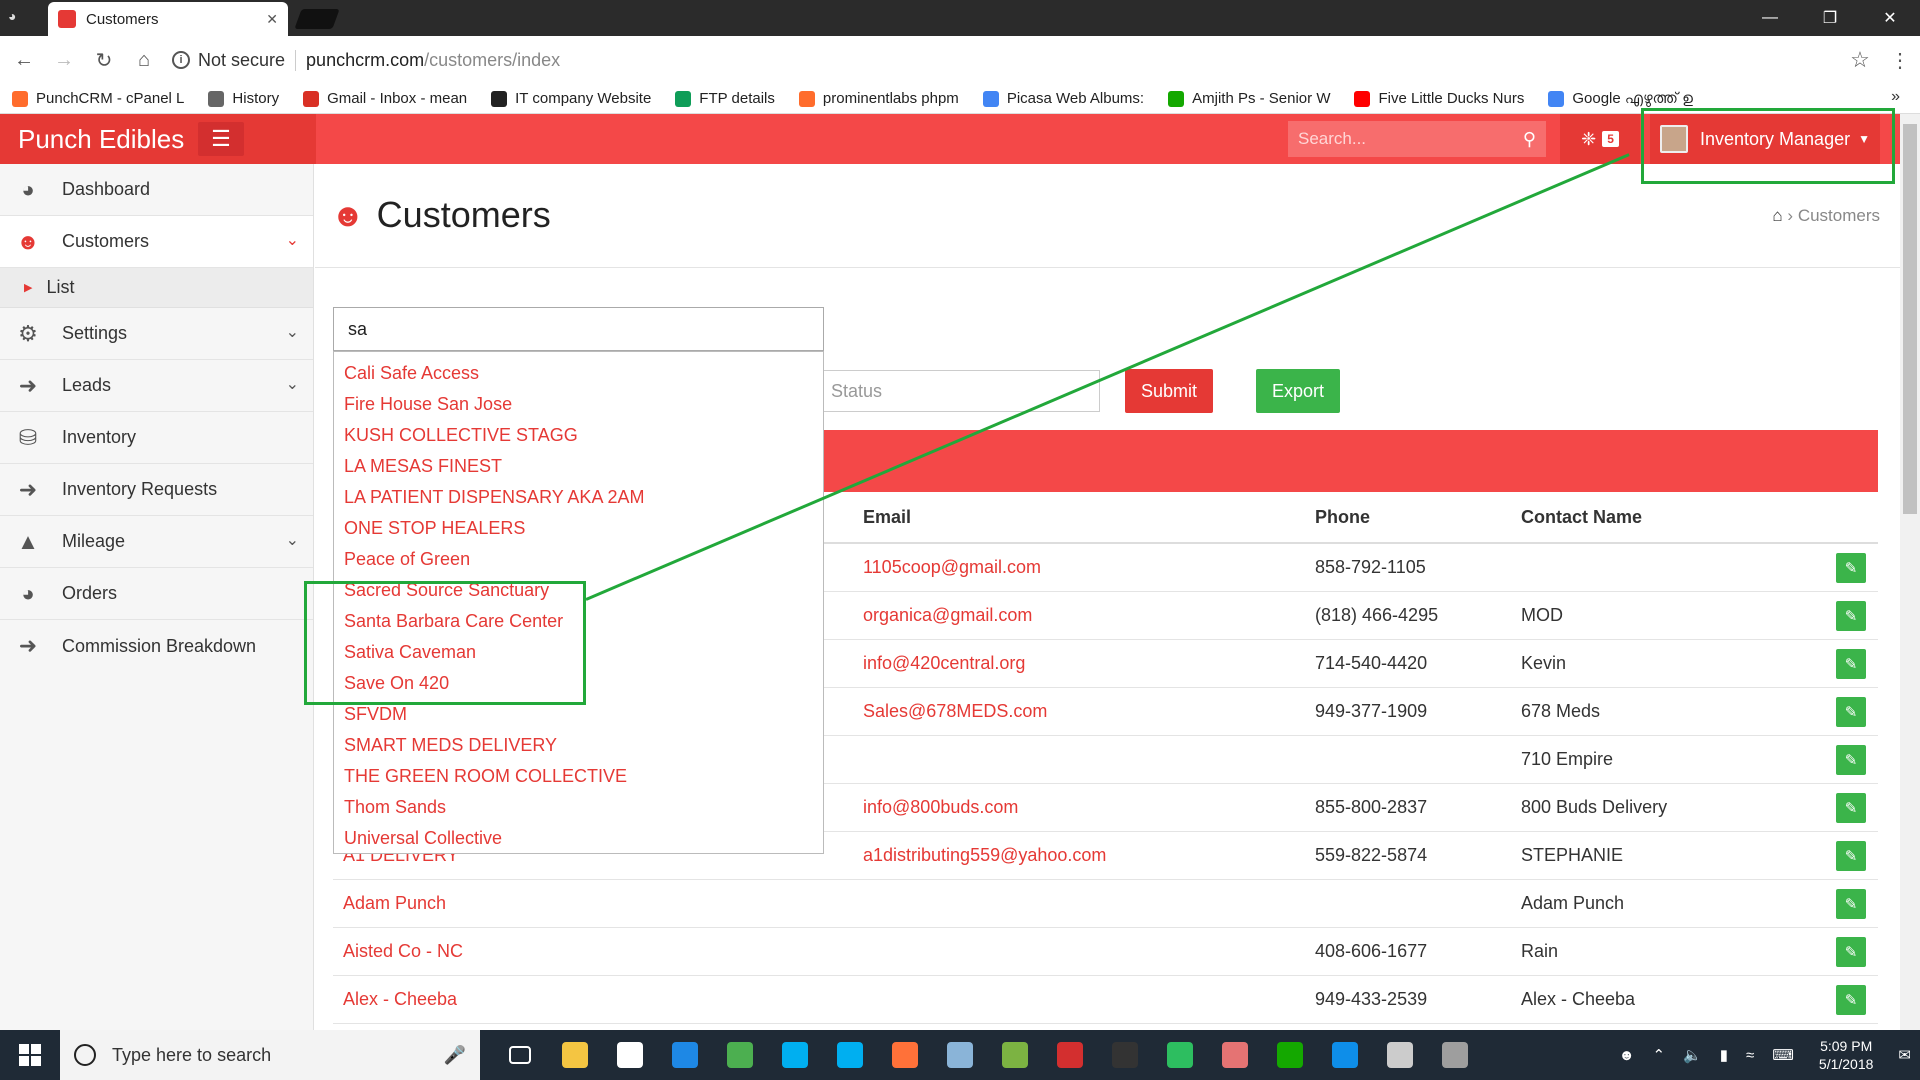 The width and height of the screenshot is (1920, 1080). I want to click on paint-3d-icon, so click(1454, 1055).